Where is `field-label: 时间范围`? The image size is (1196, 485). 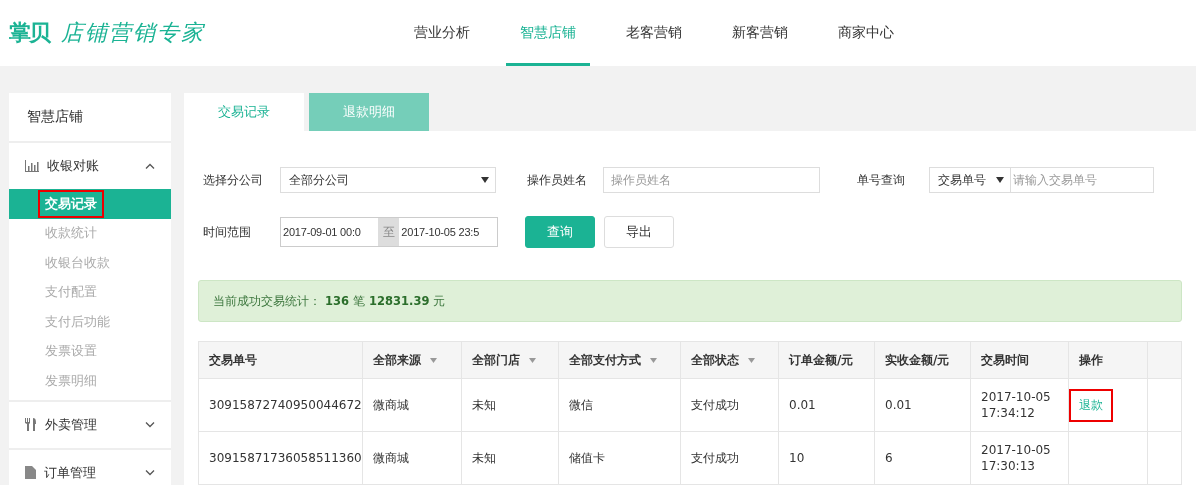 field-label: 时间范围 is located at coordinates (227, 232).